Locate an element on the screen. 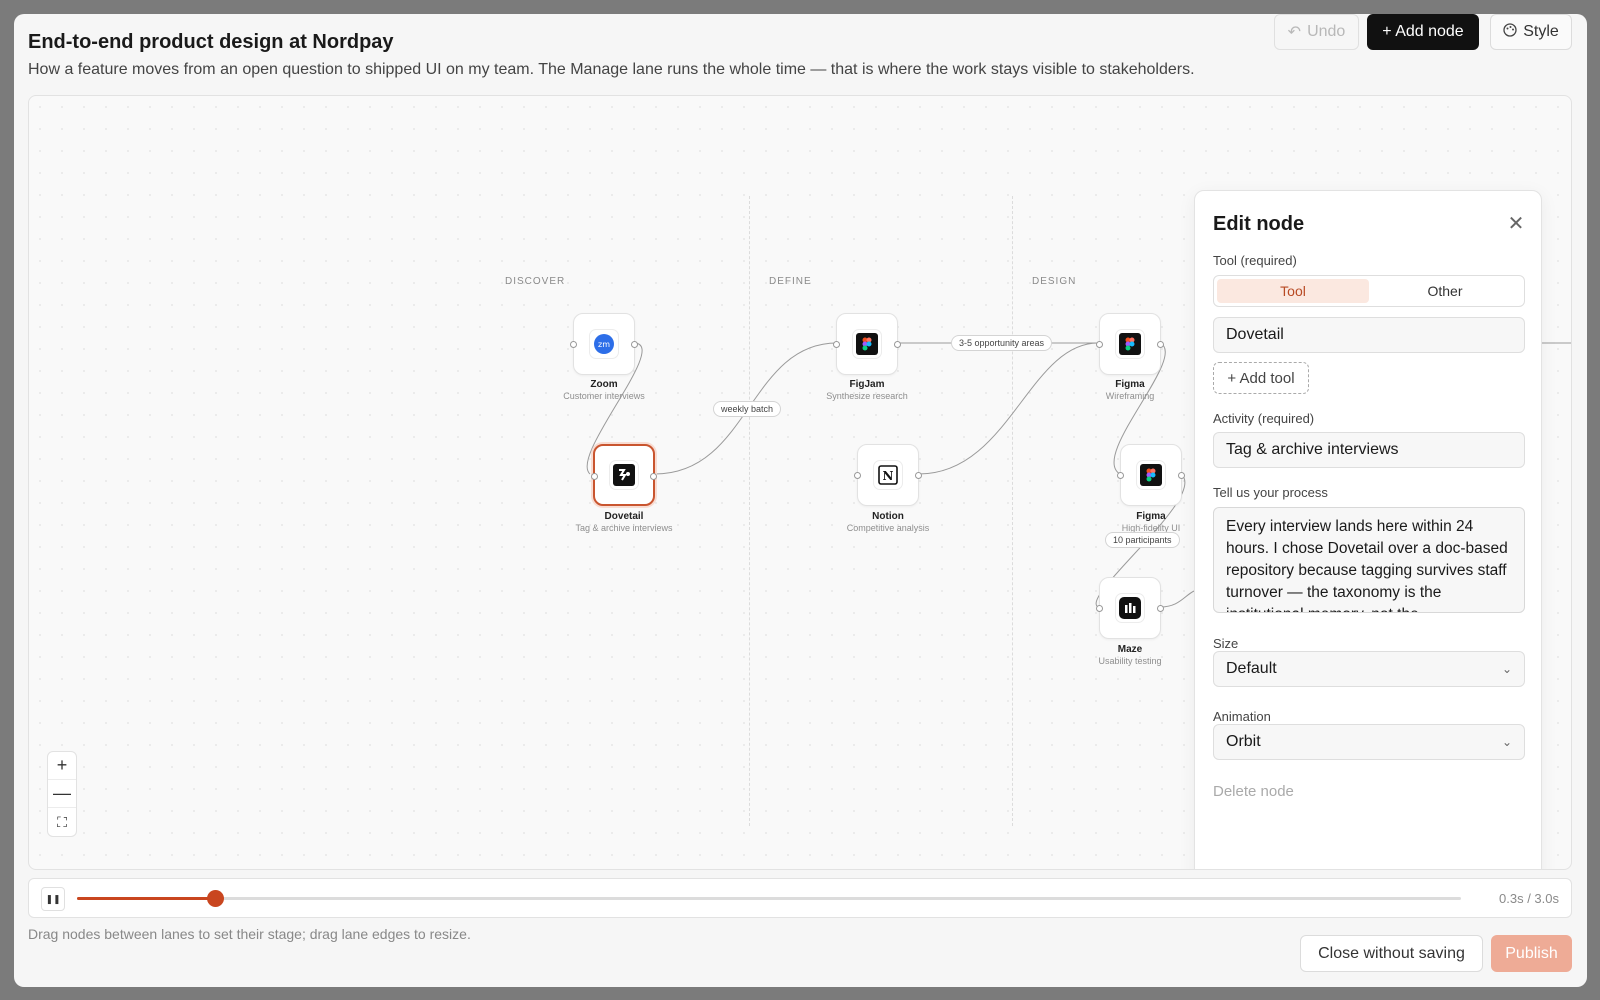 The width and height of the screenshot is (1600, 1000). close-without-saving-button: Close without saving is located at coordinates (1391, 953).